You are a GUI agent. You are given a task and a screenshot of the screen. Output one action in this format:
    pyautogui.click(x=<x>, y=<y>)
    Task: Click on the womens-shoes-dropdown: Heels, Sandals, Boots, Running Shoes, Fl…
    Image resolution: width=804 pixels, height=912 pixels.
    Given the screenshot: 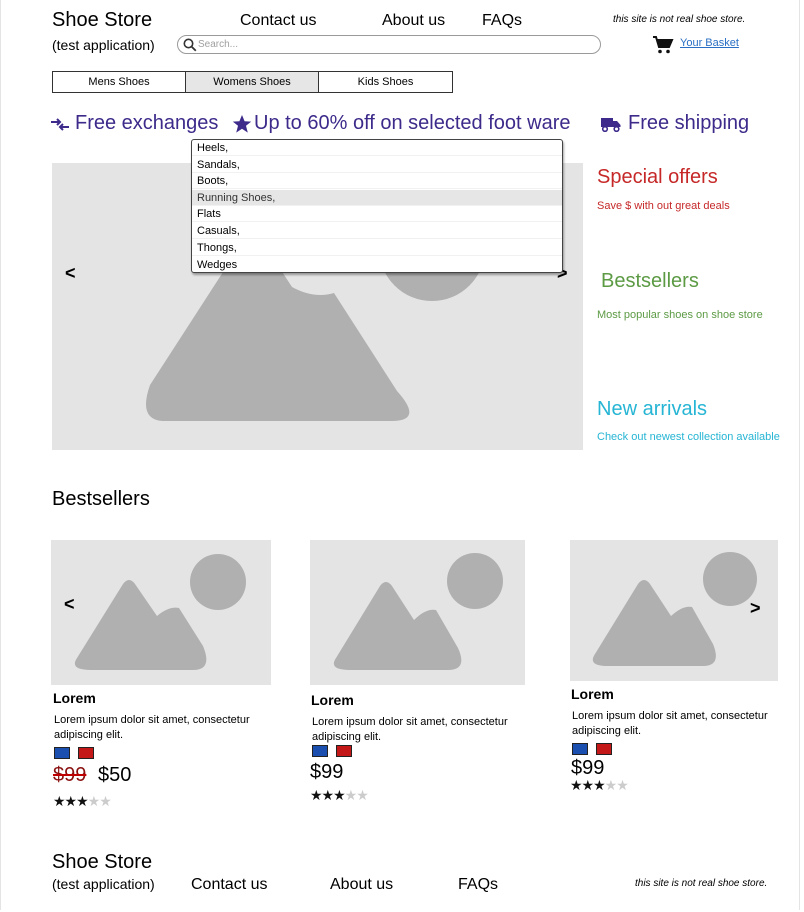 What is the action you would take?
    pyautogui.click(x=377, y=206)
    